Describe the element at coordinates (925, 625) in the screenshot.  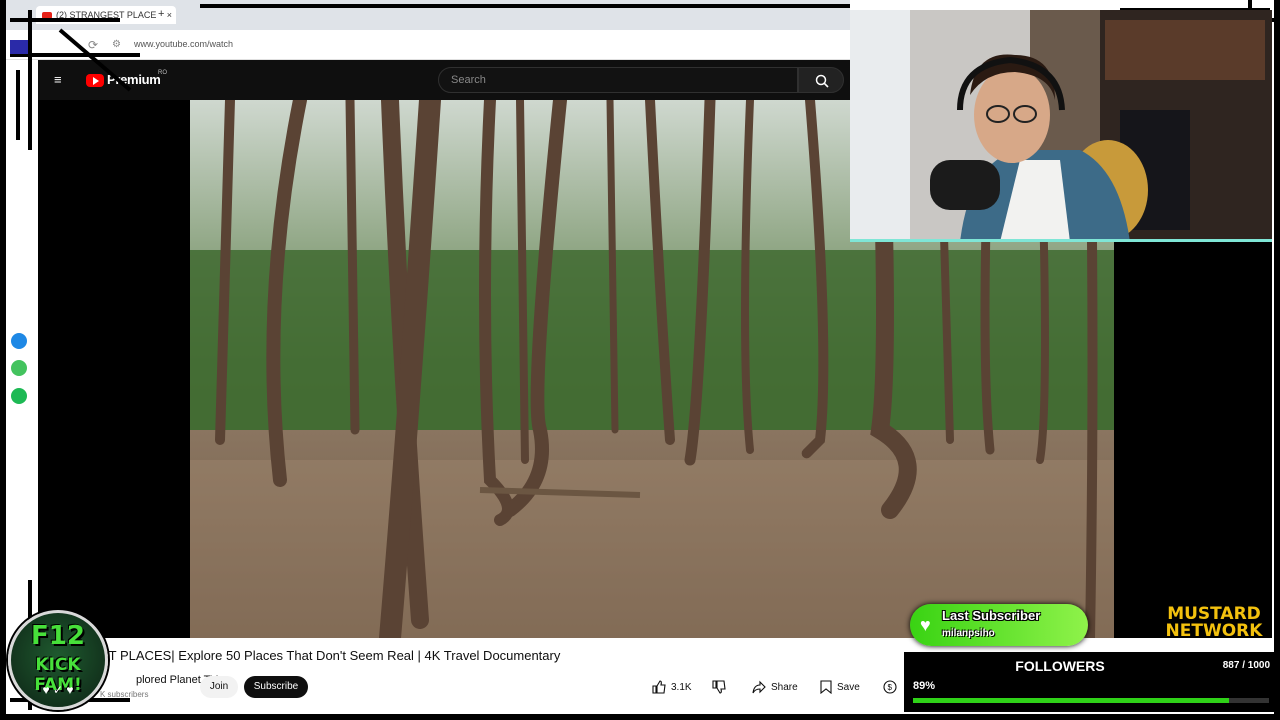
I see `heart-icon: ♥` at that location.